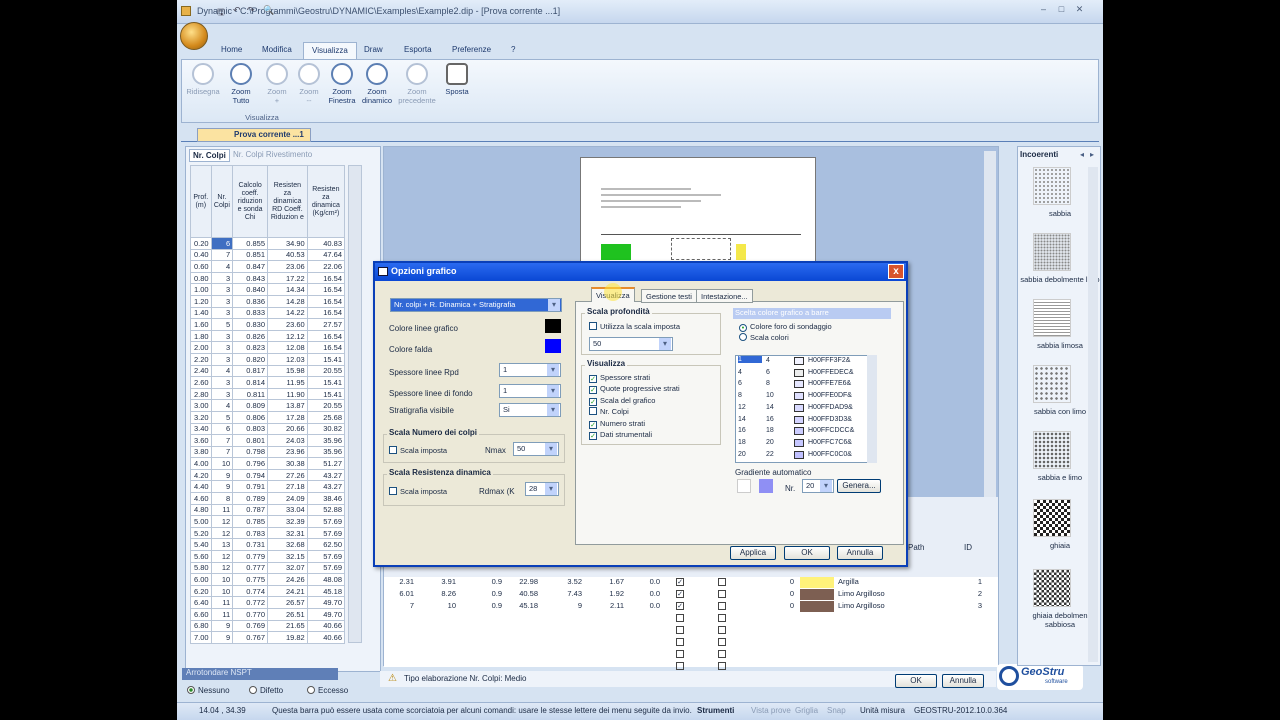 The image size is (1280, 720). Describe the element at coordinates (287, 336) in the screenshot. I see `table-cell: 12.12` at that location.